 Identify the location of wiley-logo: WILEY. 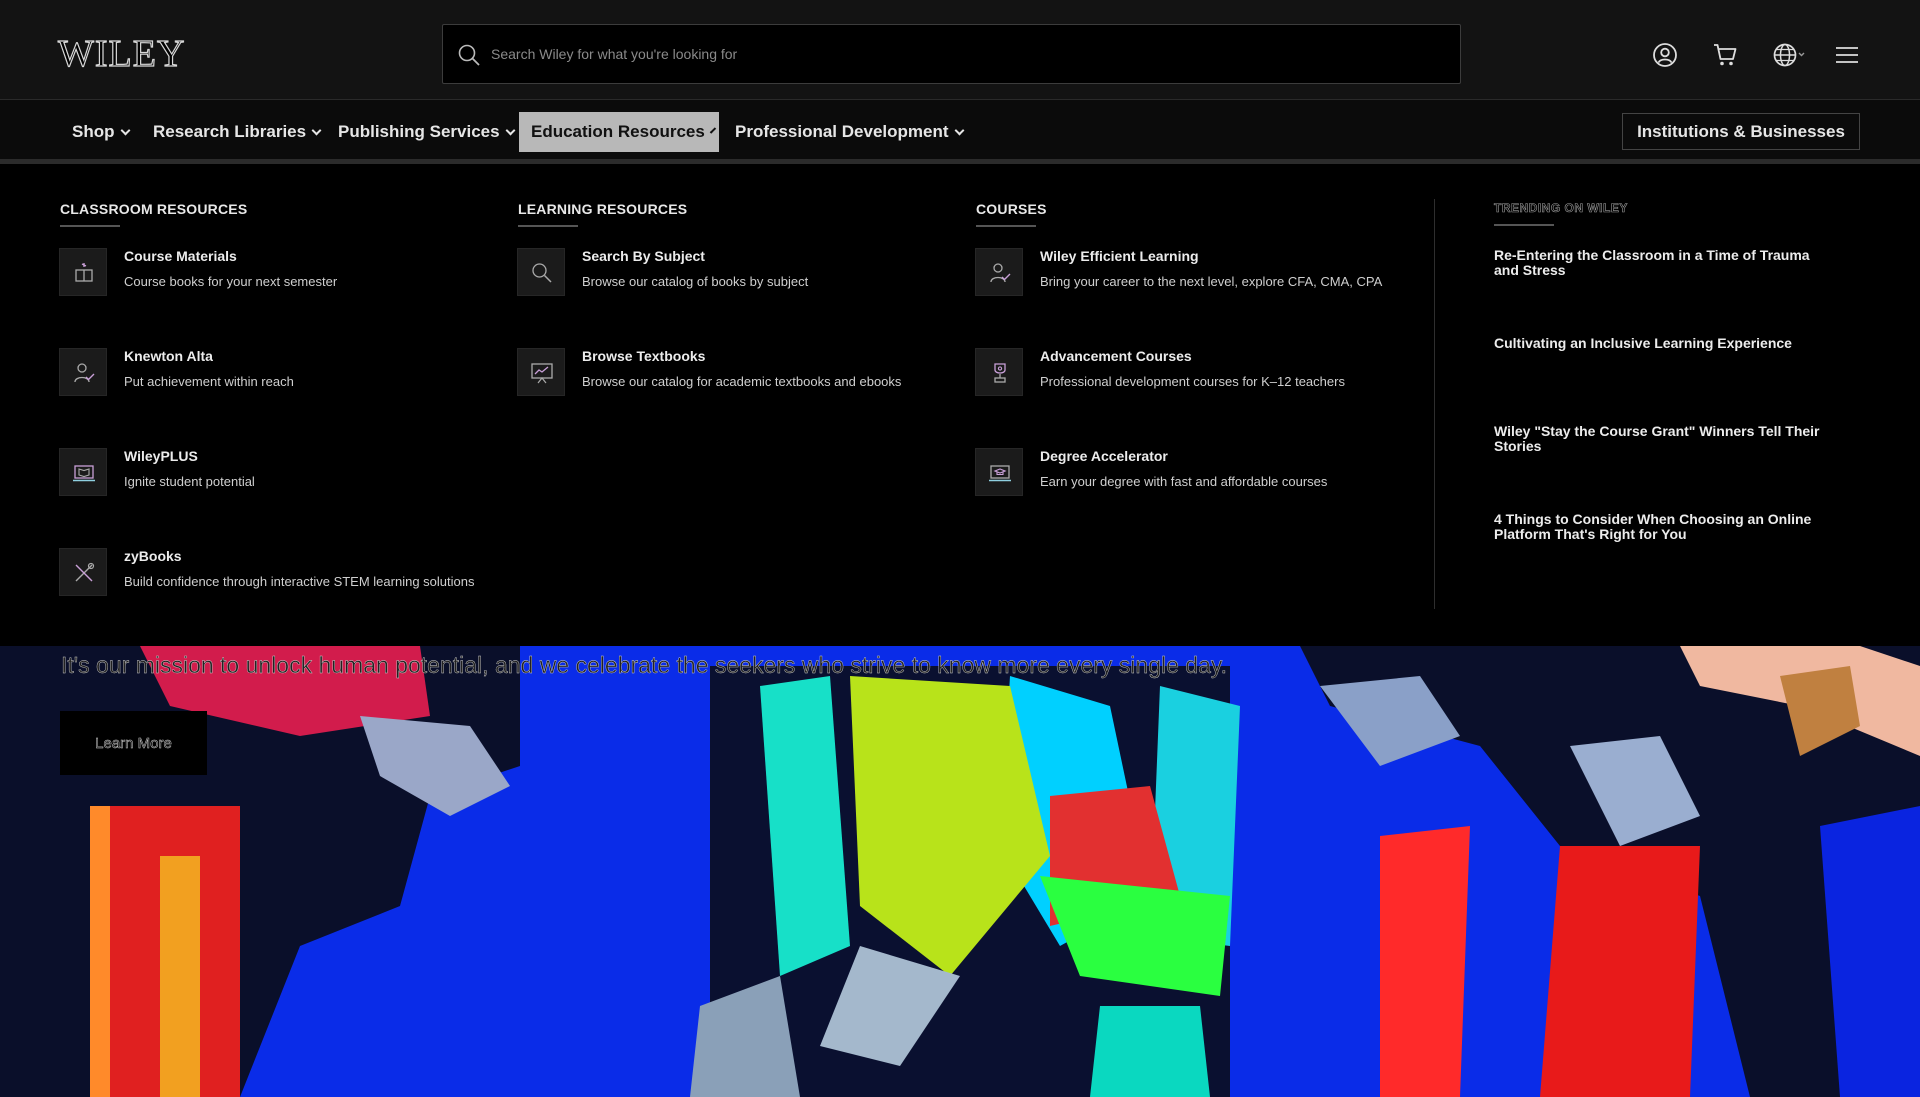
(121, 53).